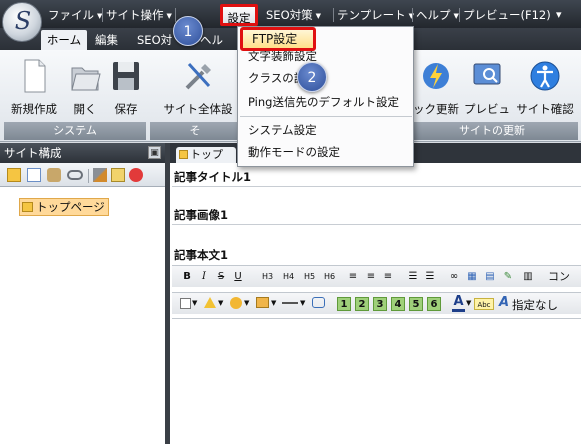 The width and height of the screenshot is (581, 444). Describe the element at coordinates (118, 175) in the screenshot. I see `edit-icon` at that location.